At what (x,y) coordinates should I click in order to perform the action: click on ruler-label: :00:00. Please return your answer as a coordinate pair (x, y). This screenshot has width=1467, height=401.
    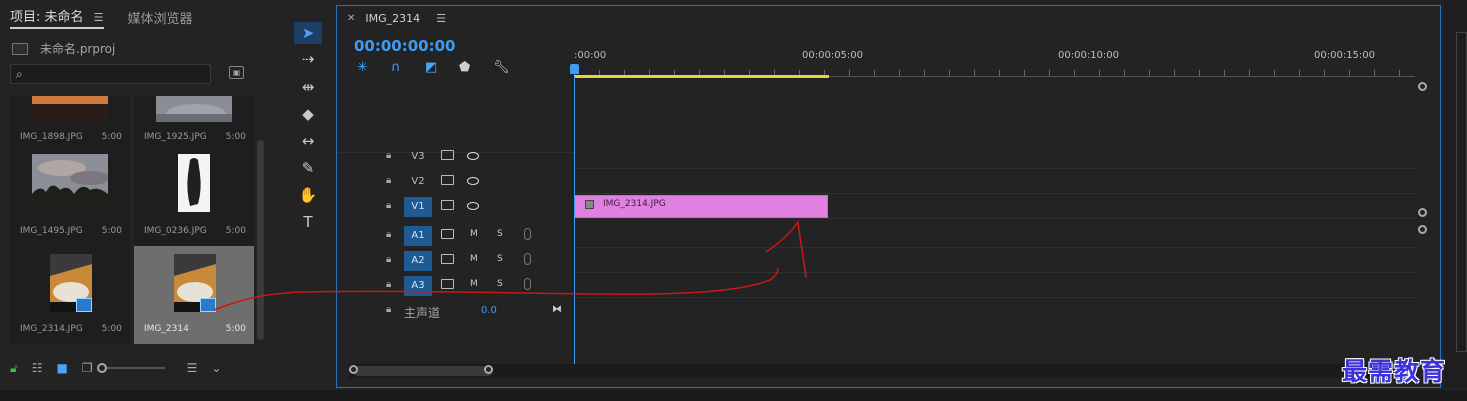
    Looking at the image, I should click on (590, 55).